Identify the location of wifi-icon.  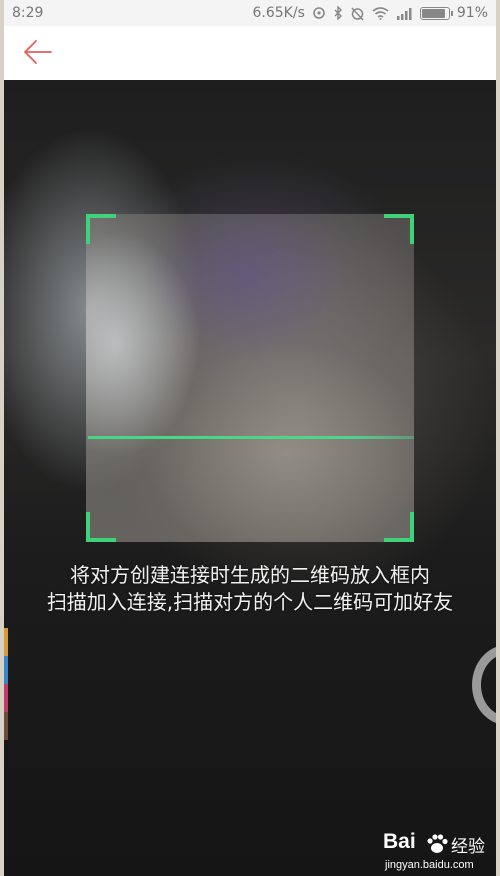
(380, 13).